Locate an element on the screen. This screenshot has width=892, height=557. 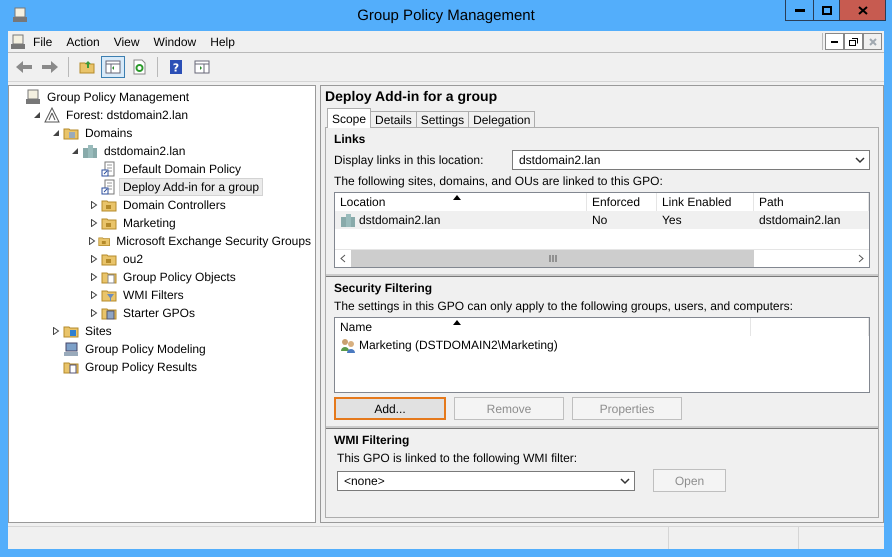
table-cell: Marketing (DSTDOMAIN2\Marketing) is located at coordinates (458, 345).